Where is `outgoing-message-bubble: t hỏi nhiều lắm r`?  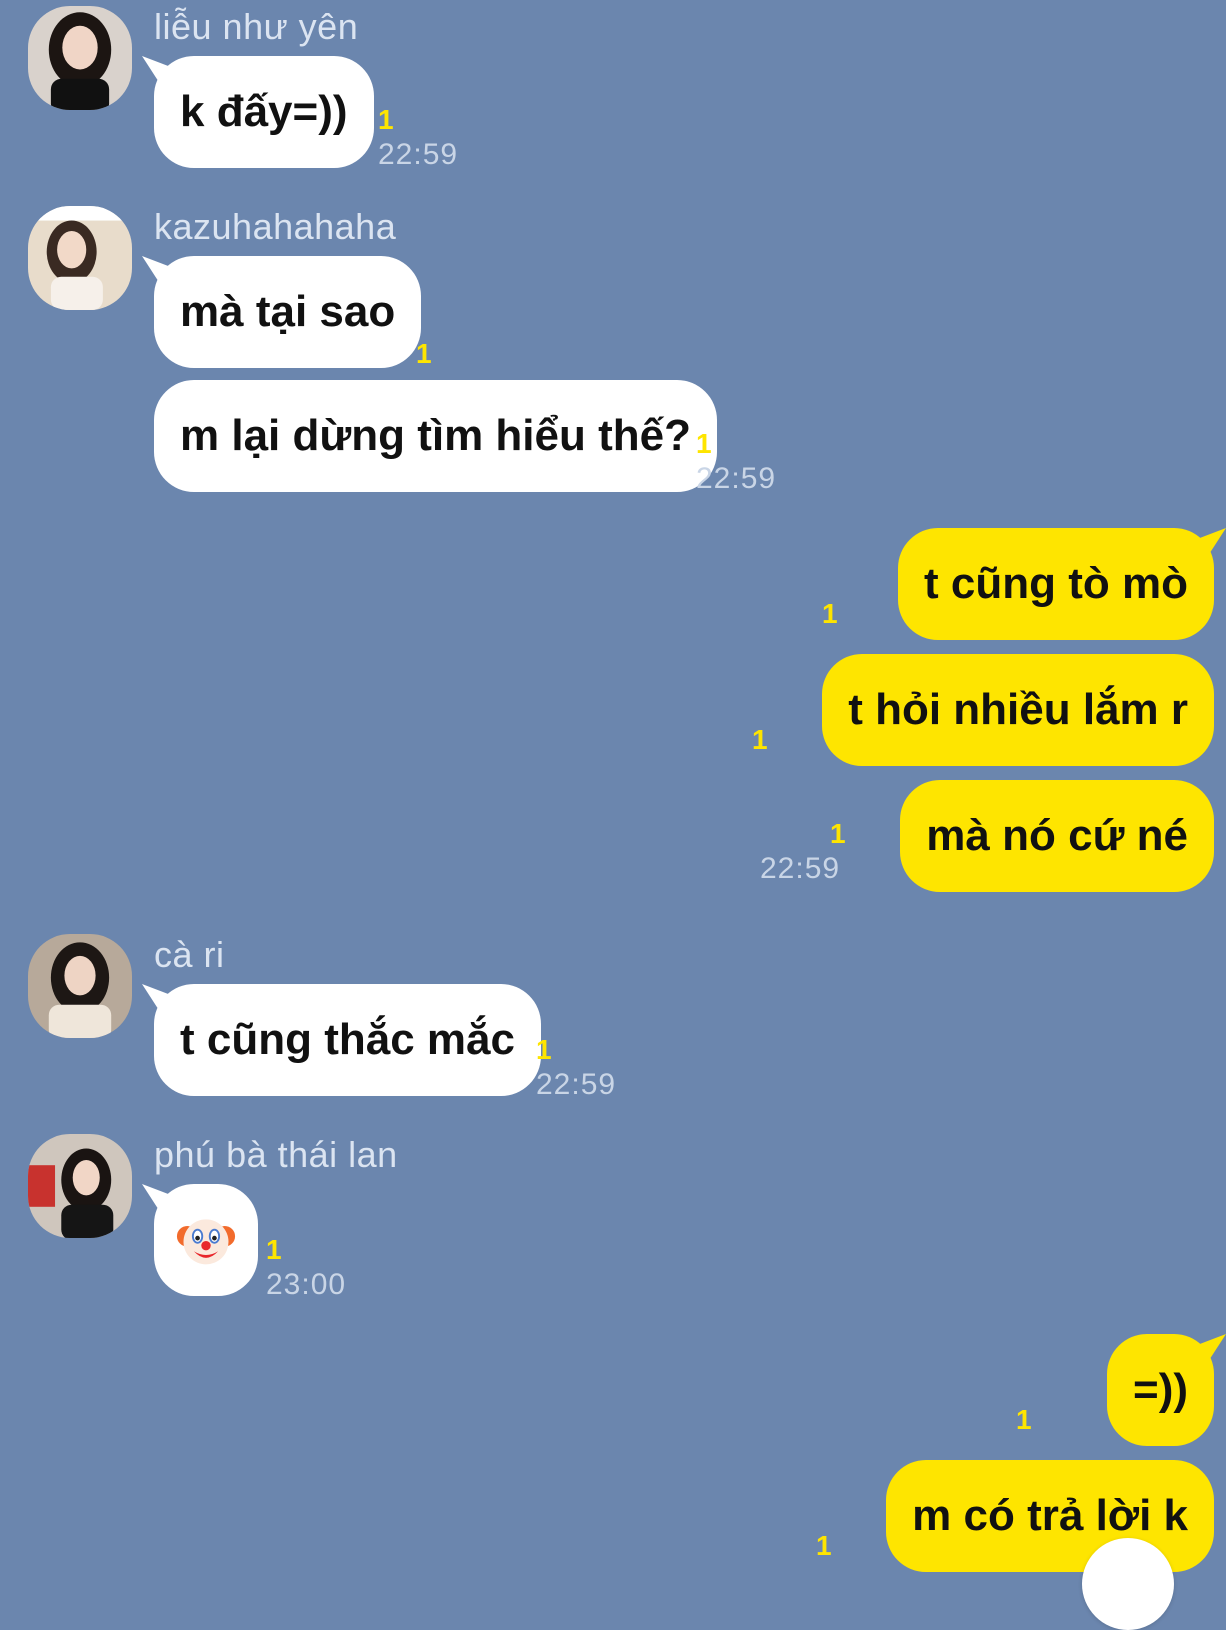
outgoing-message-bubble: t hỏi nhiều lắm r is located at coordinates (1018, 710).